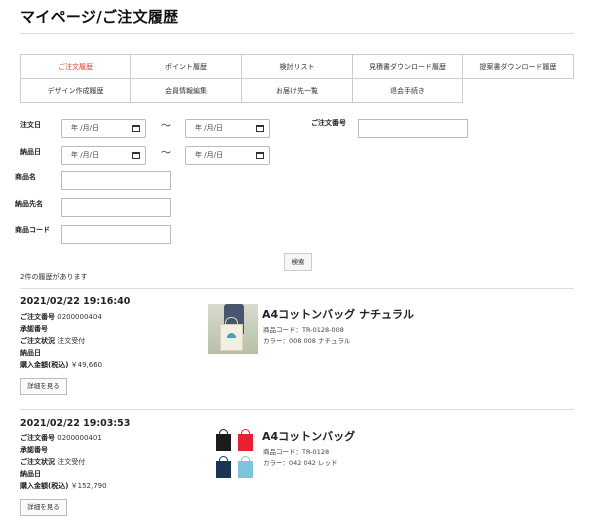  Describe the element at coordinates (186, 66) in the screenshot. I see `tab-point-history: ポイント履歴` at that location.